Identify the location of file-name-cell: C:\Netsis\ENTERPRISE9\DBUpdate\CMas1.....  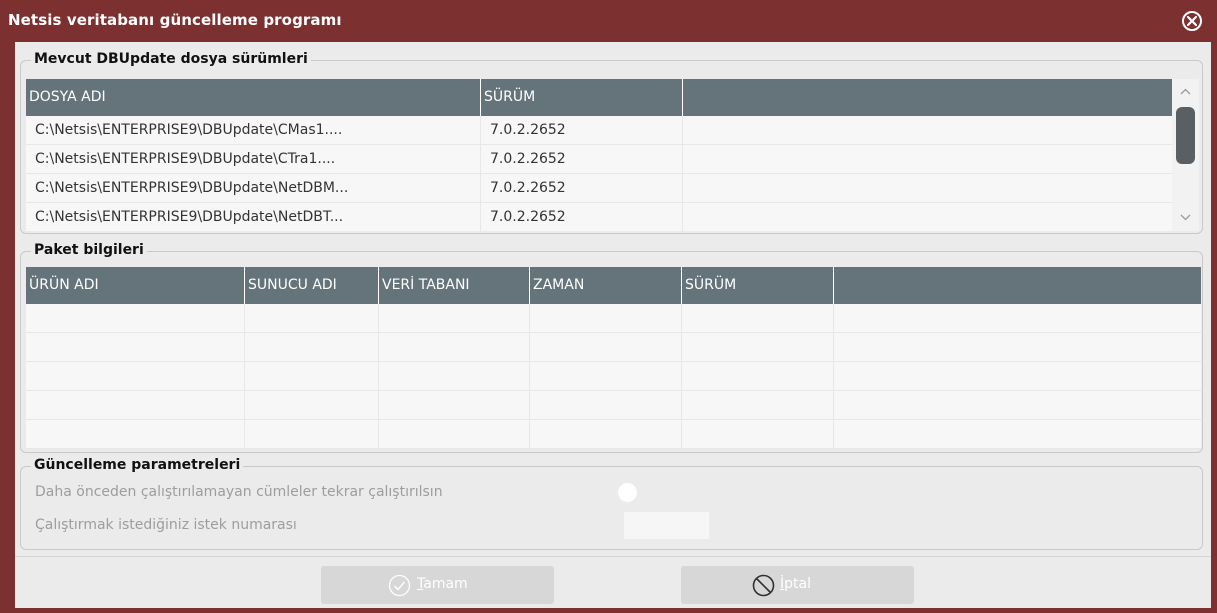
(253, 130).